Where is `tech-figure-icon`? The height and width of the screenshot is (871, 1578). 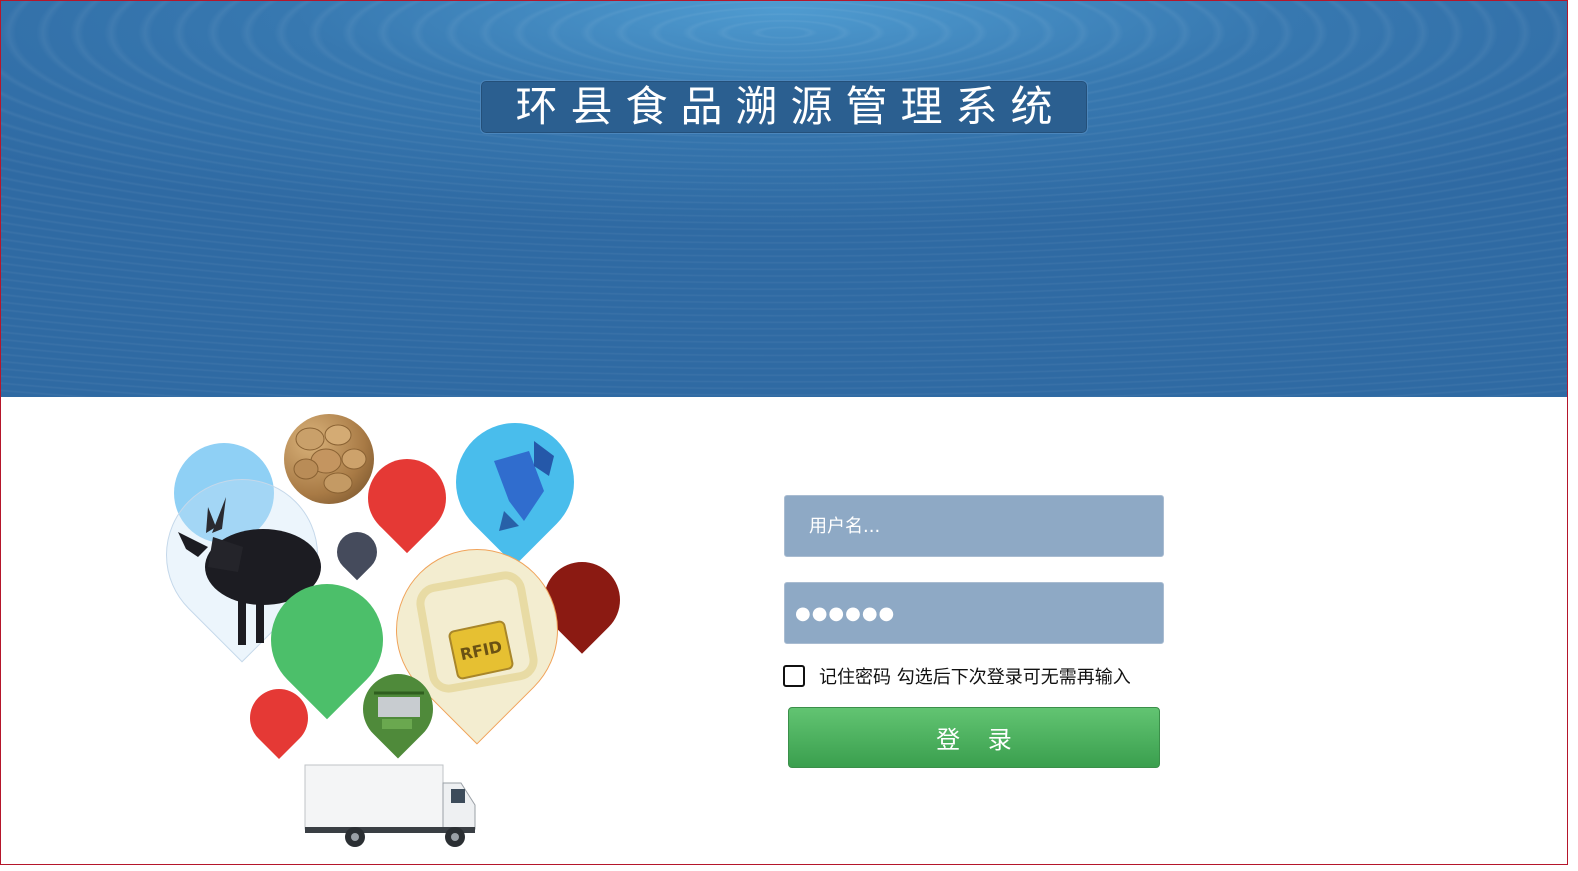 tech-figure-icon is located at coordinates (524, 486).